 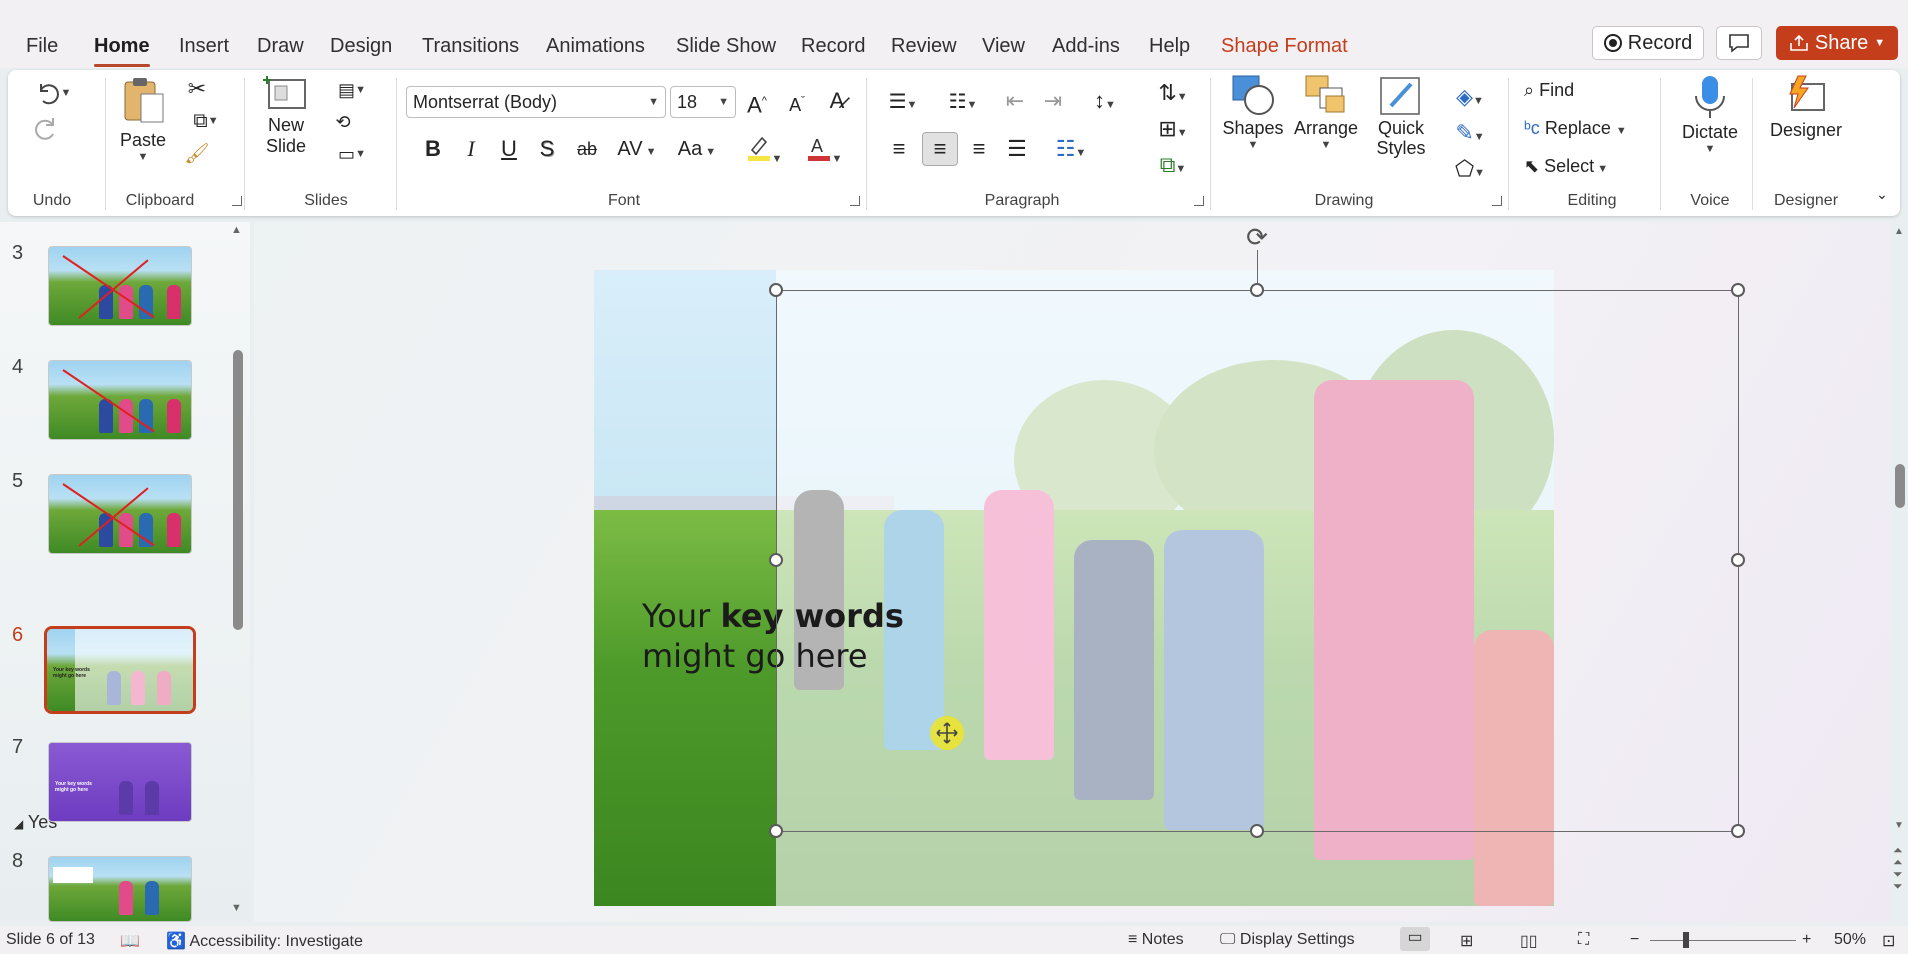 What do you see at coordinates (1879, 43) in the screenshot?
I see `share-chevron-icon: ▼` at bounding box center [1879, 43].